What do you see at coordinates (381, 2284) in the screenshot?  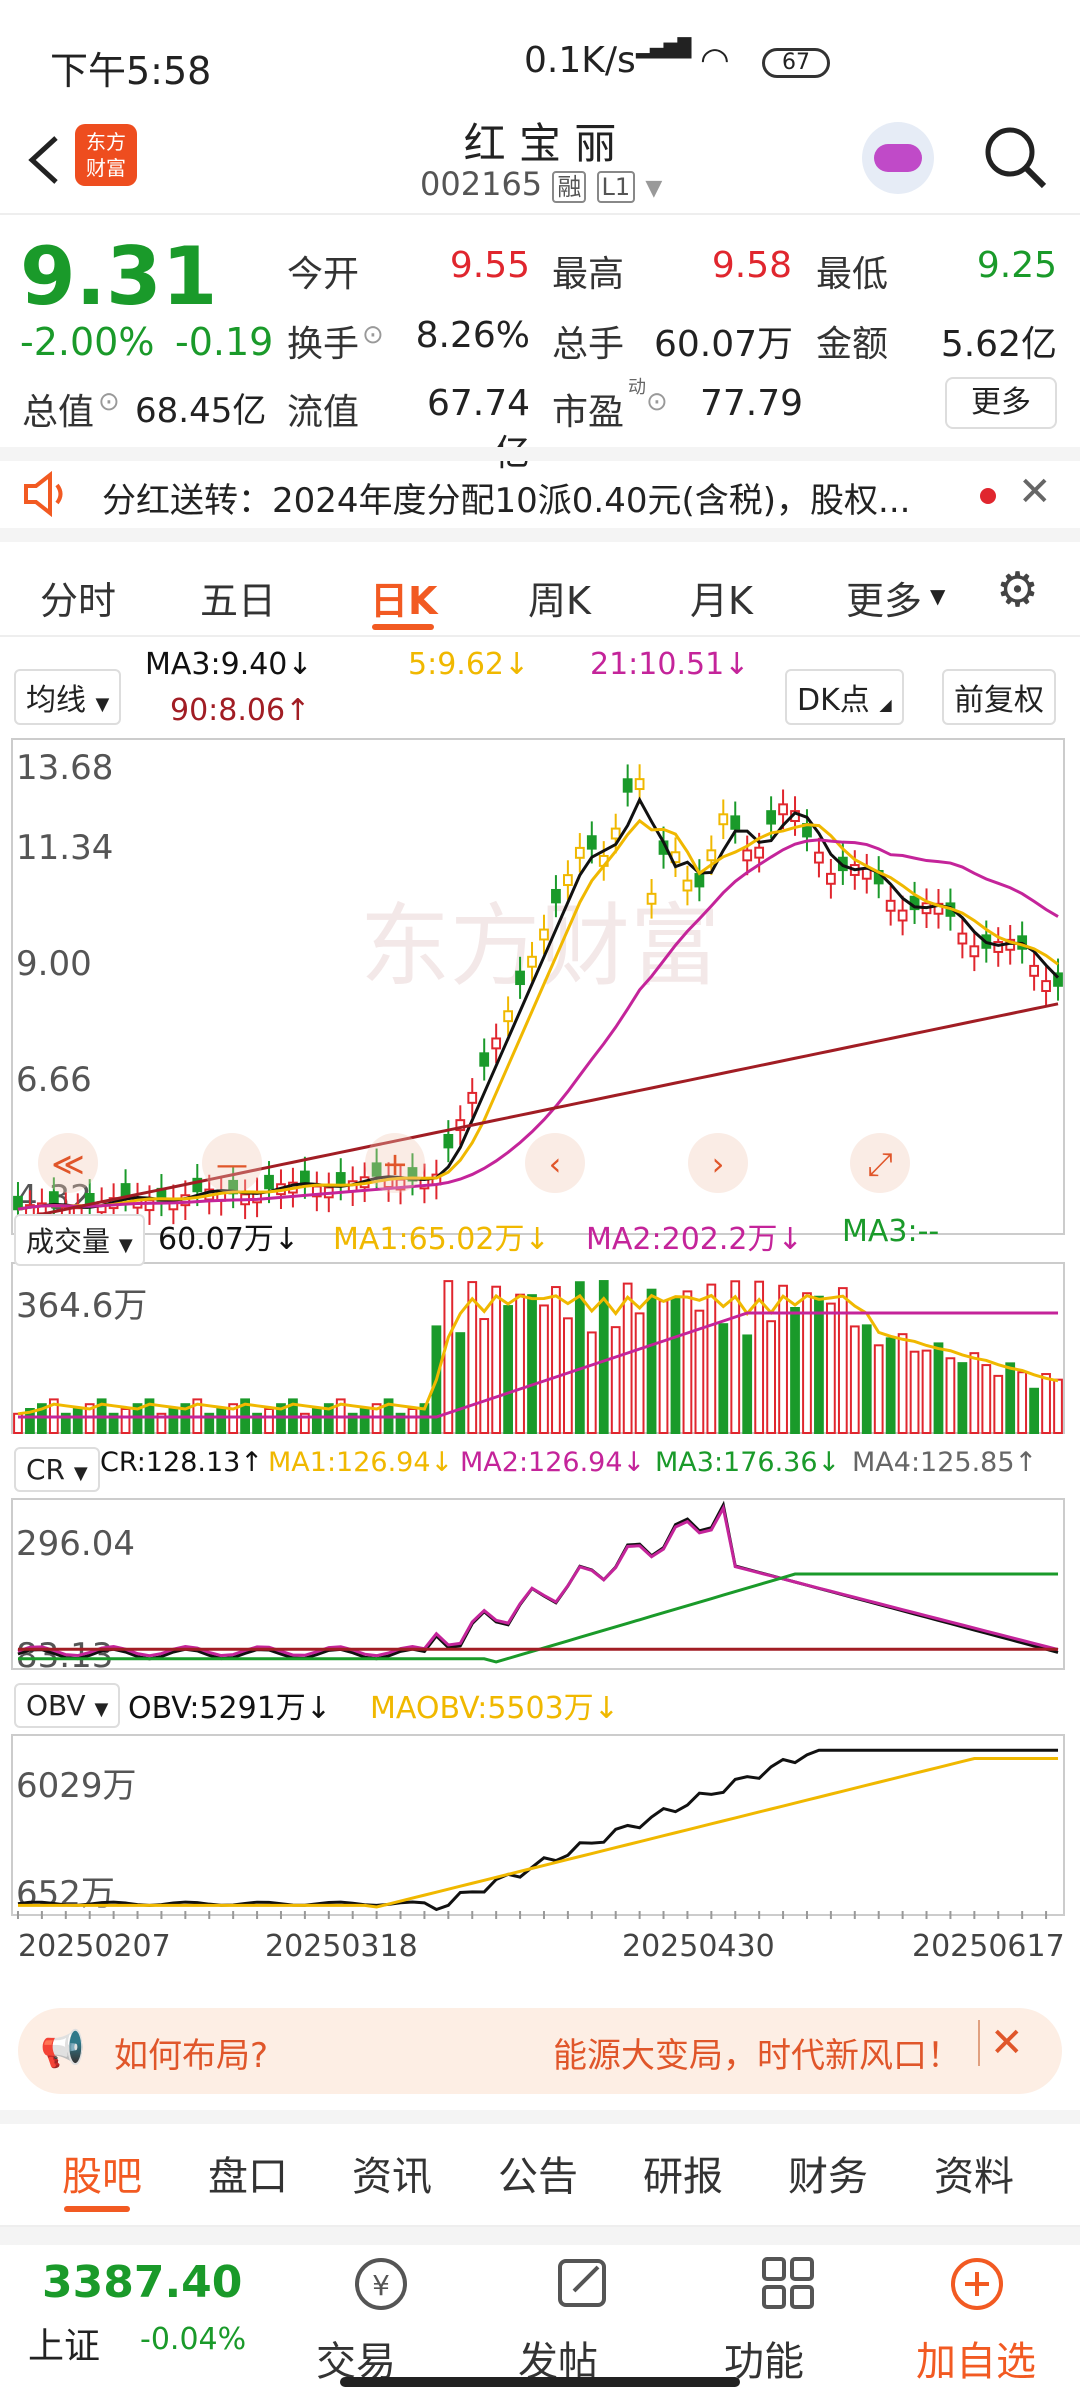 I see `yen-circle-icon: ¥` at bounding box center [381, 2284].